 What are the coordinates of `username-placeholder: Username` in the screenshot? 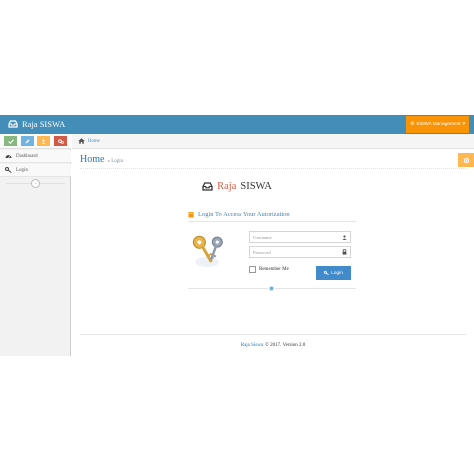 It's located at (262, 237).